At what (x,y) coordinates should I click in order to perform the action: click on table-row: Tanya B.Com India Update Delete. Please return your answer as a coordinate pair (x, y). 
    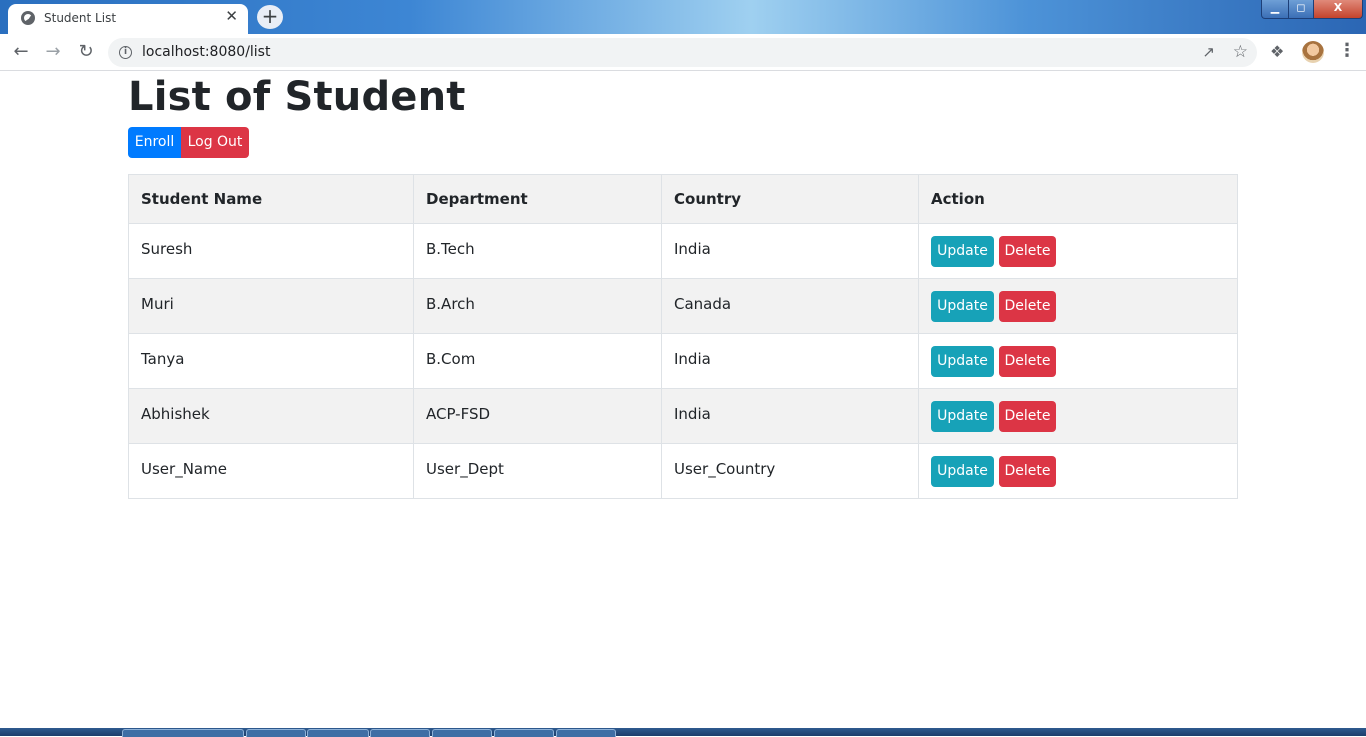
    Looking at the image, I should click on (683, 361).